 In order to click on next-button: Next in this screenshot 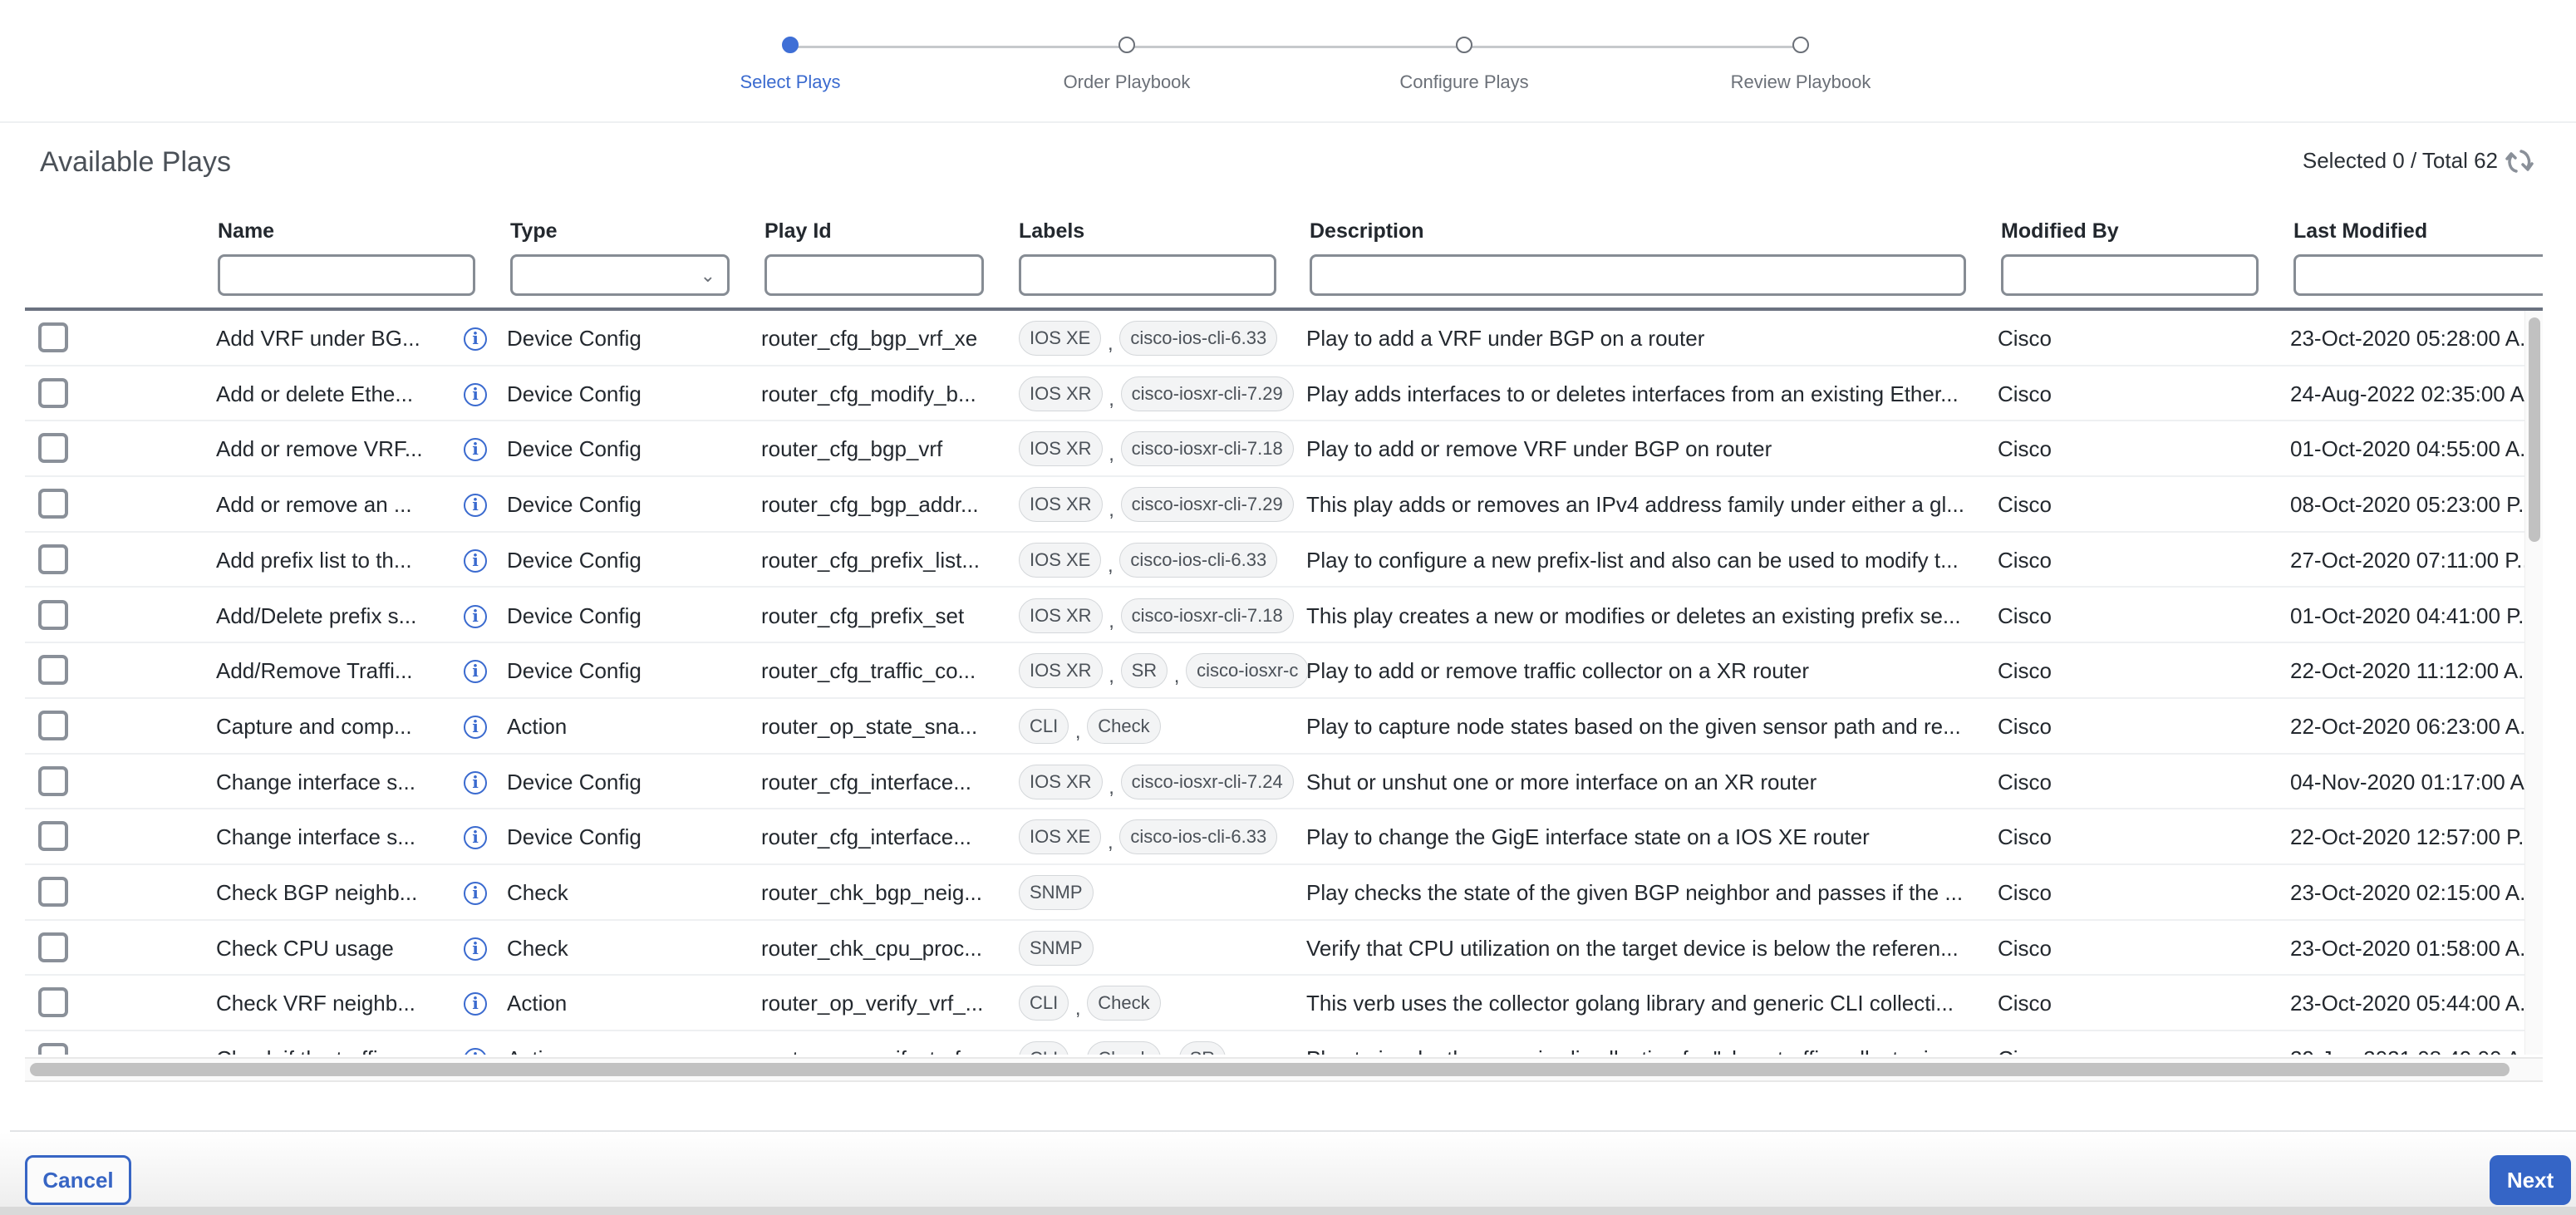, I will do `click(2530, 1180)`.